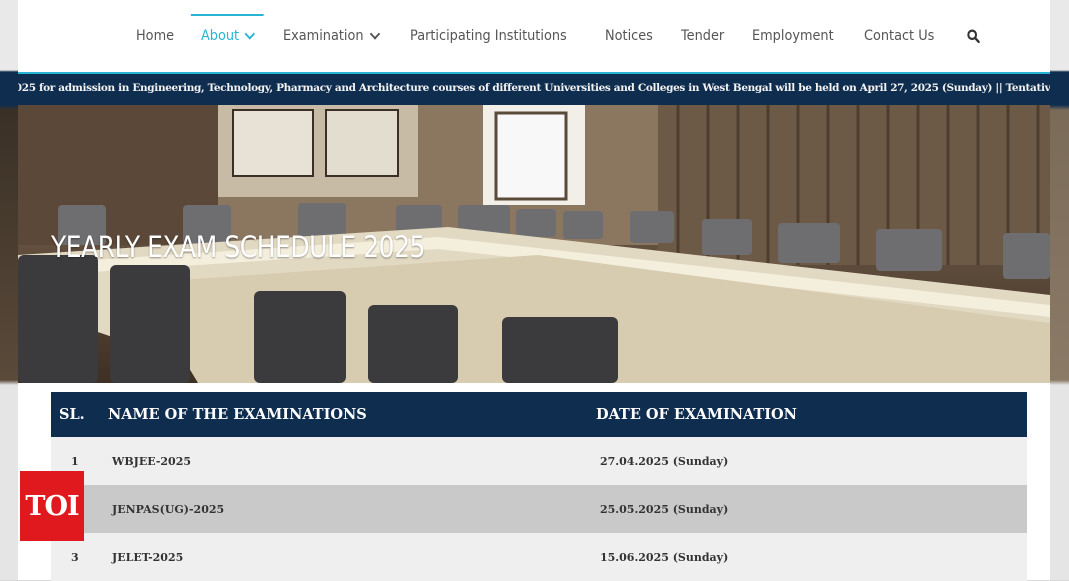 This screenshot has height=581, width=1069. Describe the element at coordinates (696, 414) in the screenshot. I see `column-header-date: DATE OF EXAMINATION` at that location.